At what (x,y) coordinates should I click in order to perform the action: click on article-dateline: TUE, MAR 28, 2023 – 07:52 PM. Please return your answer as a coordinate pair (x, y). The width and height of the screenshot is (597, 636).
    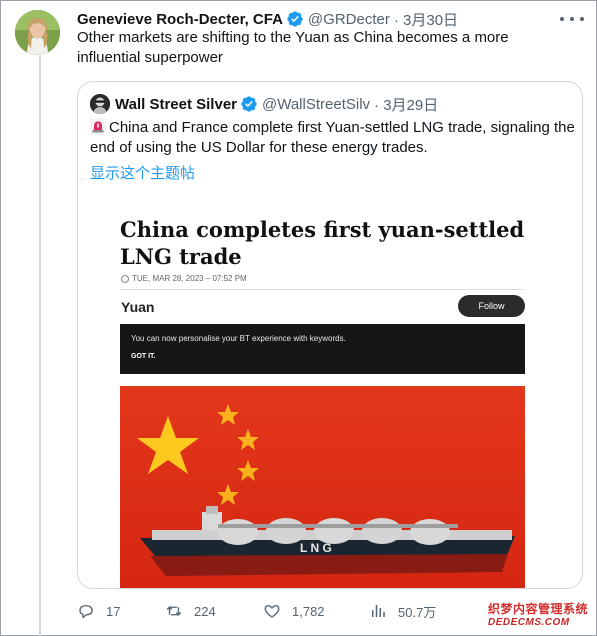
    Looking at the image, I should click on (184, 278).